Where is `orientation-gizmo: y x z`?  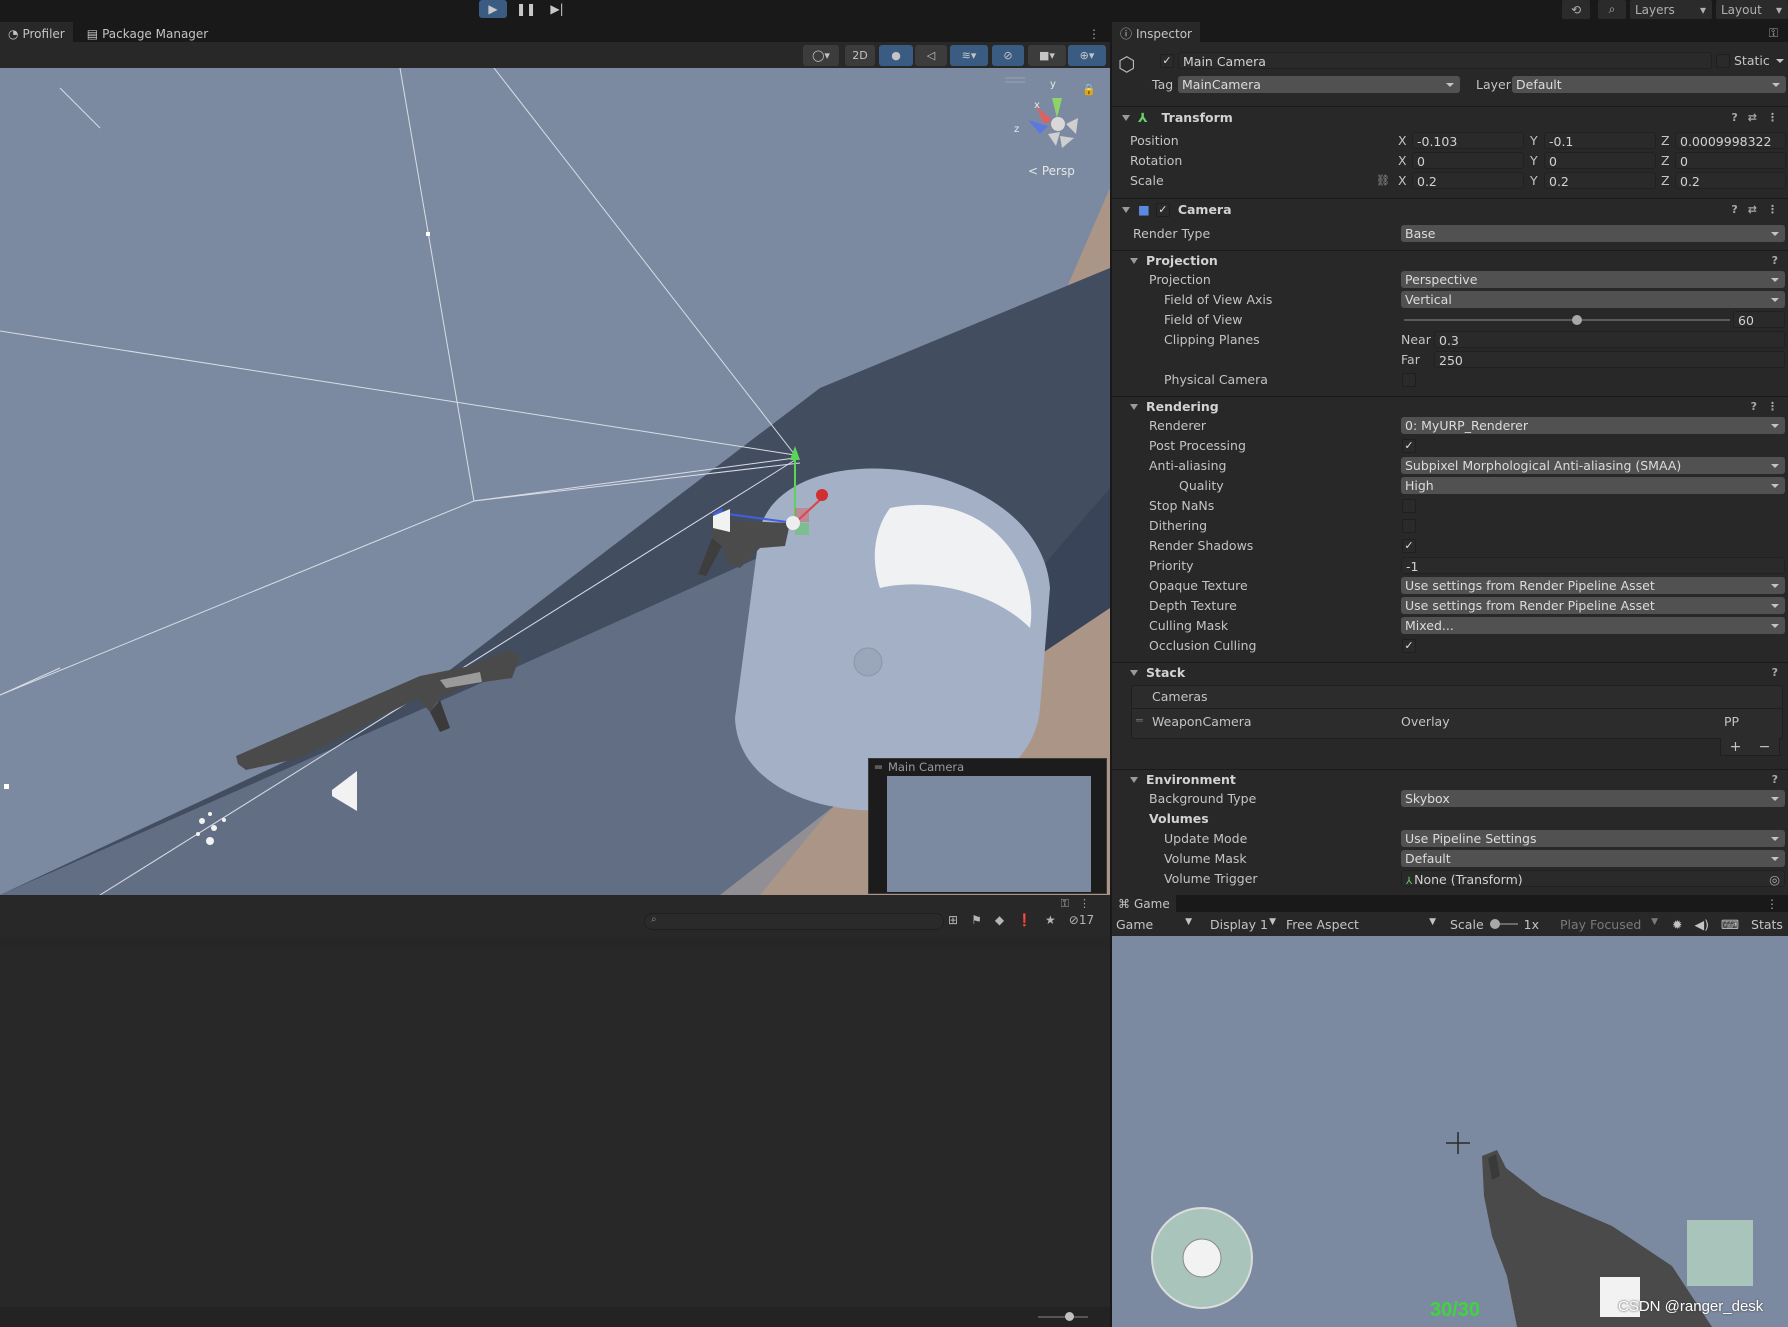
orientation-gizmo: y x z is located at coordinates (1041, 112).